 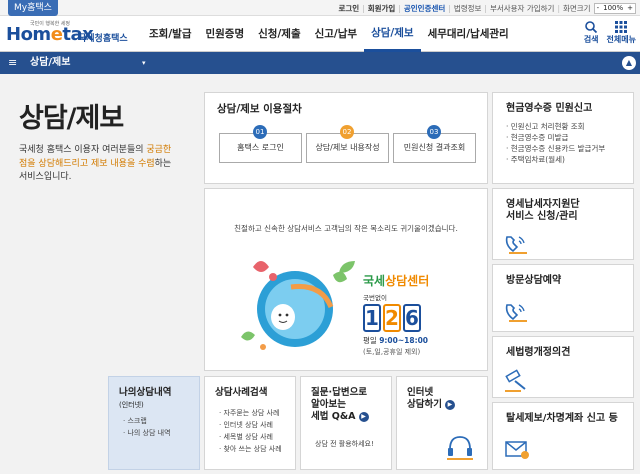 I want to click on operating-hours: 평일 9:00~18:00, so click(x=396, y=340).